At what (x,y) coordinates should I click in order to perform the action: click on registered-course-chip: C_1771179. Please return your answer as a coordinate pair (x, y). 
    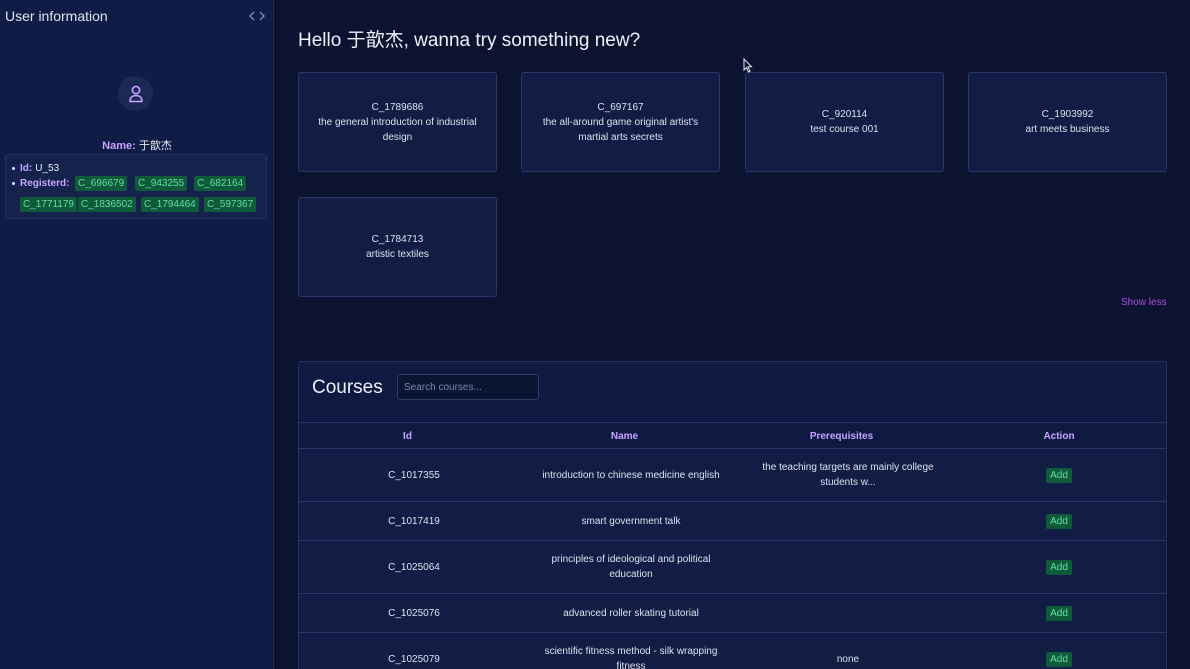
    Looking at the image, I should click on (48, 204).